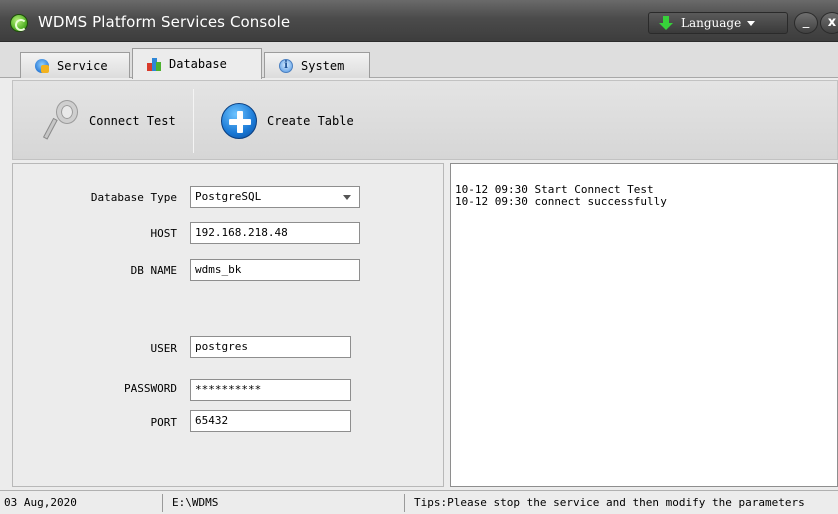  Describe the element at coordinates (239, 121) in the screenshot. I see `plus-icon` at that location.